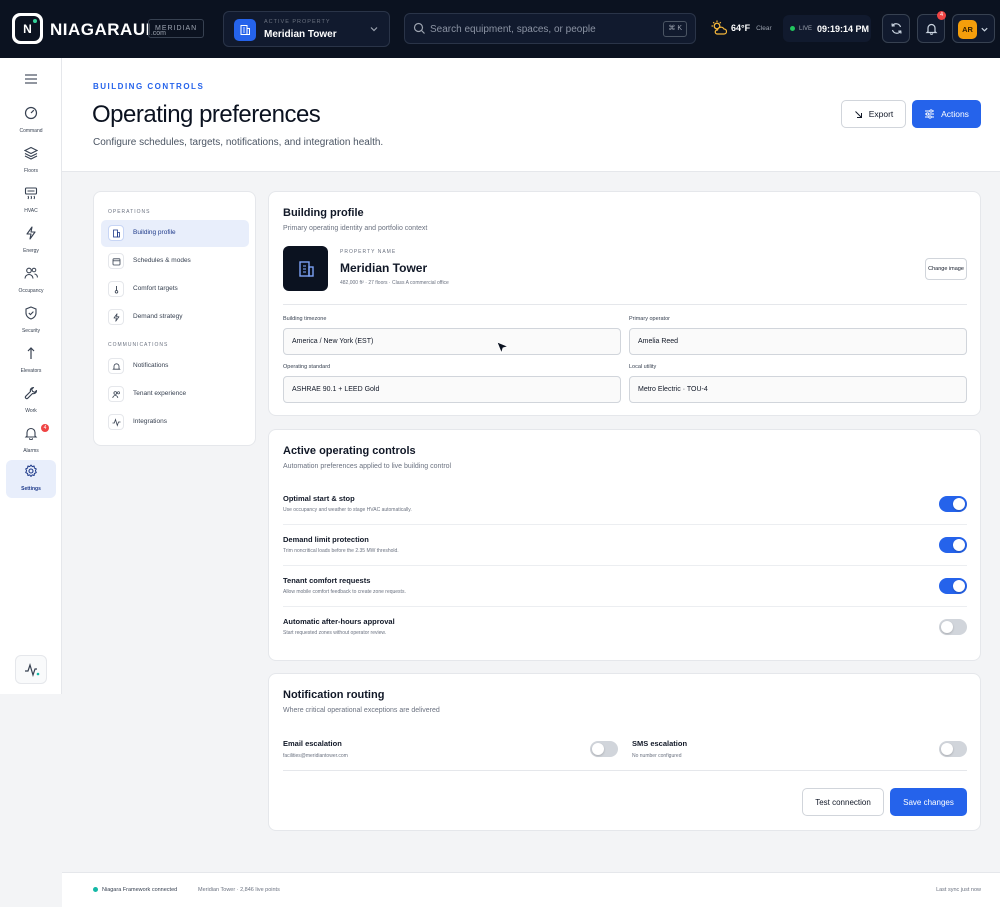 This screenshot has width=1000, height=907. Describe the element at coordinates (503, 348) in the screenshot. I see `mouse-cursor-icon` at that location.